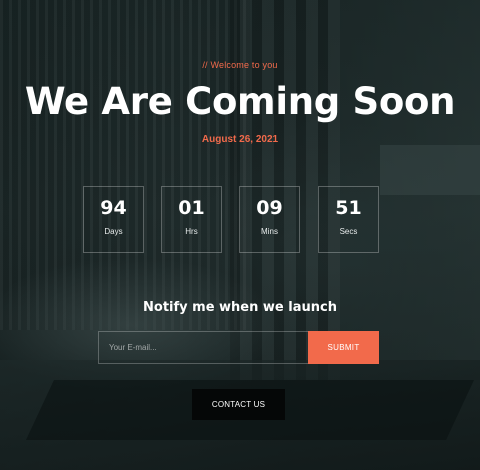 Image resolution: width=480 pixels, height=470 pixels. Describe the element at coordinates (348, 208) in the screenshot. I see `countdown-seconds-value: 51` at that location.